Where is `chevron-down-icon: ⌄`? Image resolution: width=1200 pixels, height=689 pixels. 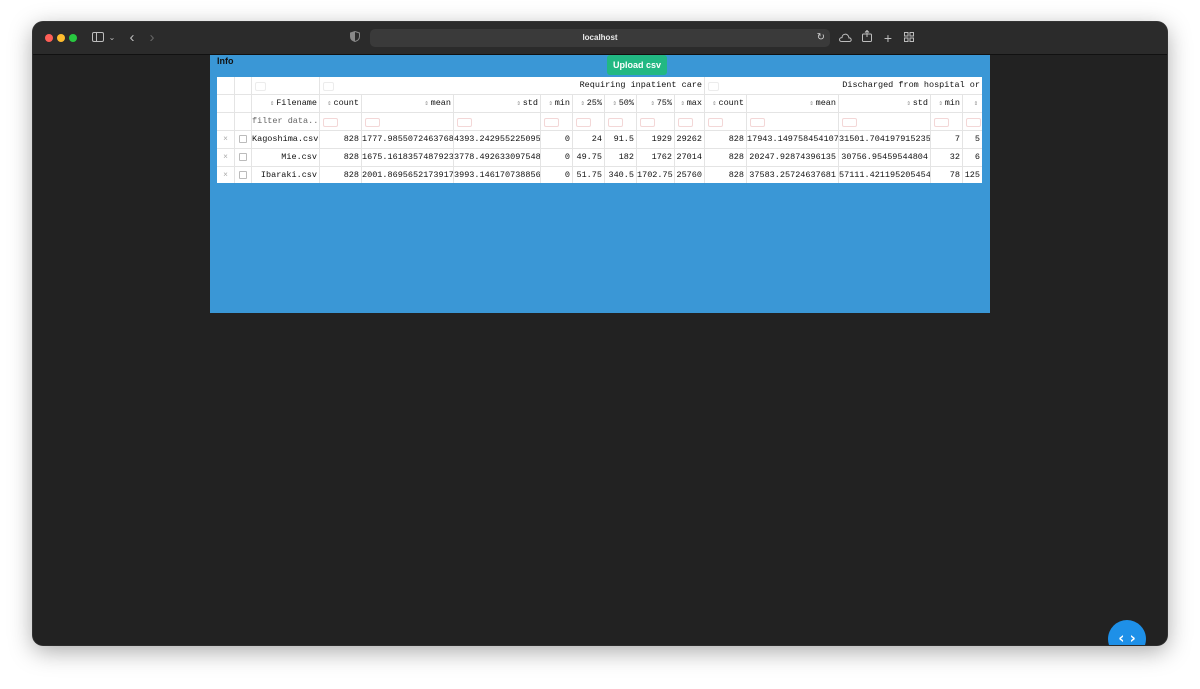 chevron-down-icon: ⌄ is located at coordinates (112, 38).